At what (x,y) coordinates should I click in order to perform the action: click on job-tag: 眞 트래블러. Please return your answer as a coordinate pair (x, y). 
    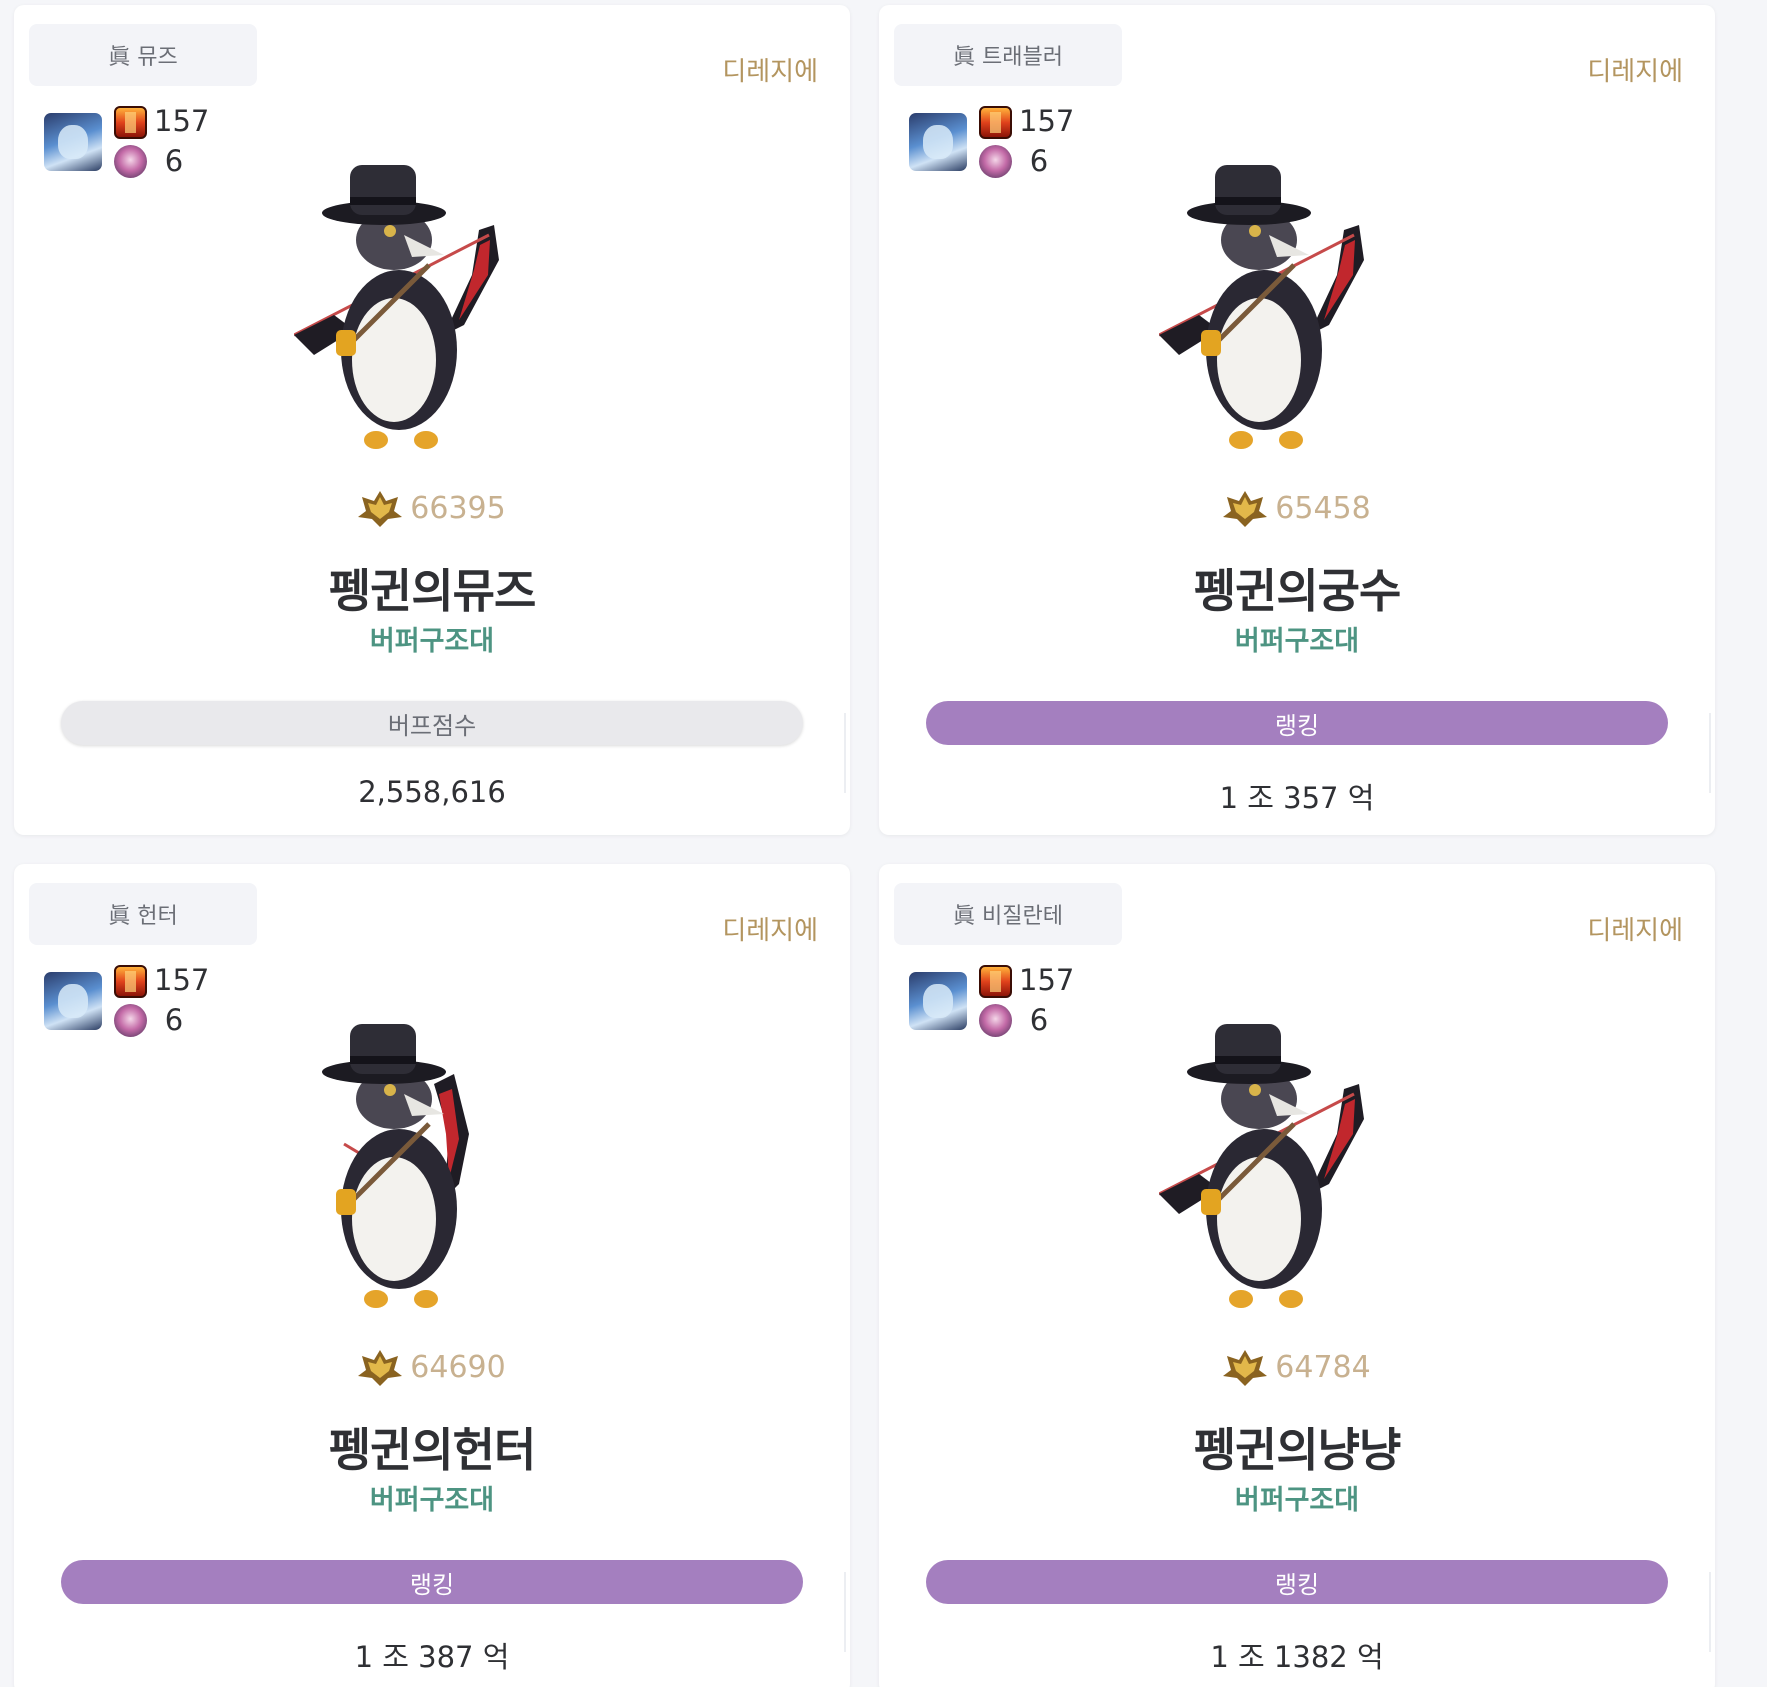
    Looking at the image, I should click on (1008, 55).